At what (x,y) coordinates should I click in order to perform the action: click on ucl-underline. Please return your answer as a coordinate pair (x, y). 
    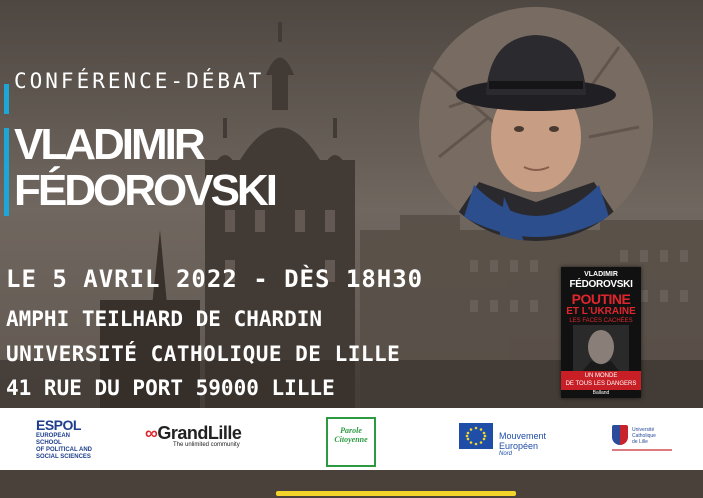
    Looking at the image, I should click on (642, 450).